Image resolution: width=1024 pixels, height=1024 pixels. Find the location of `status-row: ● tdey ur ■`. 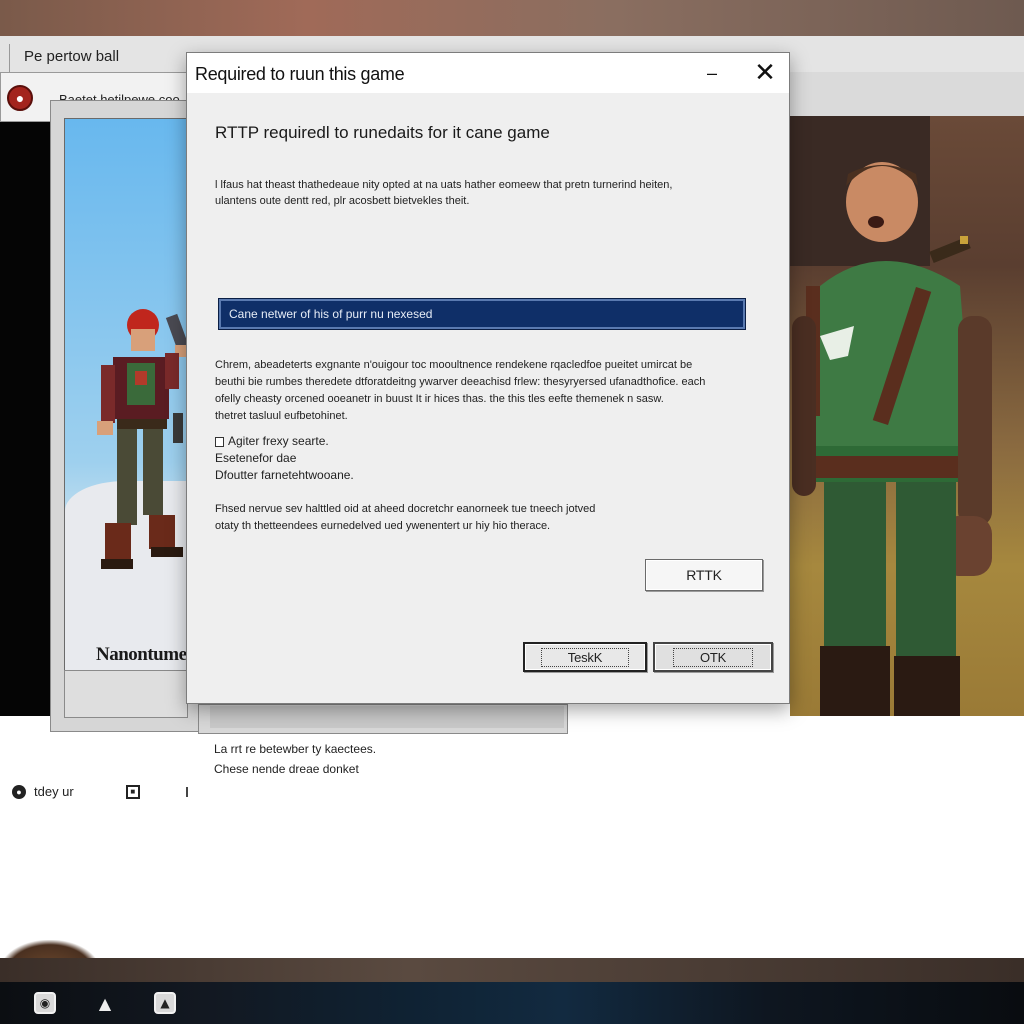

status-row: ● tdey ur ■ is located at coordinates (100, 791).